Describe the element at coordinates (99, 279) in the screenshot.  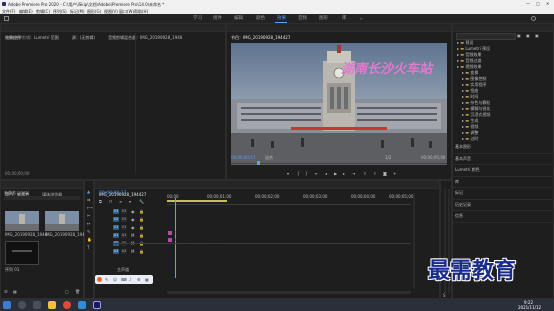
I see `app-badge-icon` at that location.